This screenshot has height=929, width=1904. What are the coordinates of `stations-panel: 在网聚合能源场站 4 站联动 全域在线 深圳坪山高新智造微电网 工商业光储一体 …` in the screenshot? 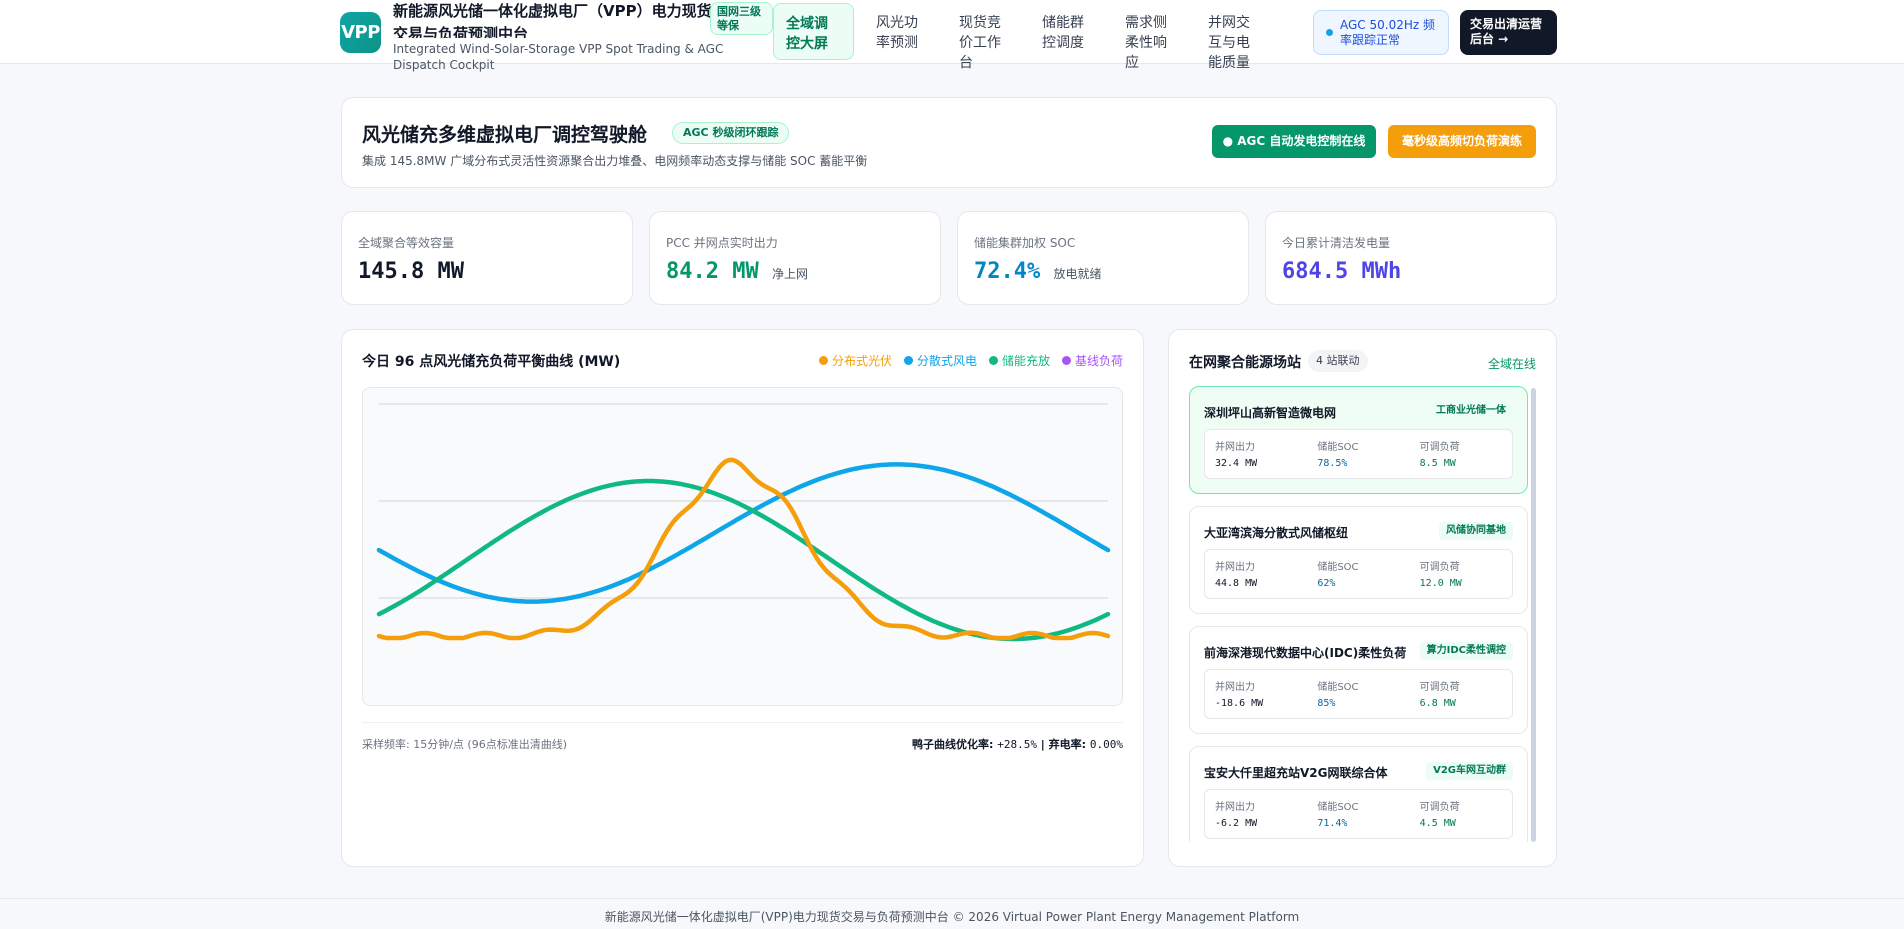 It's located at (1362, 598).